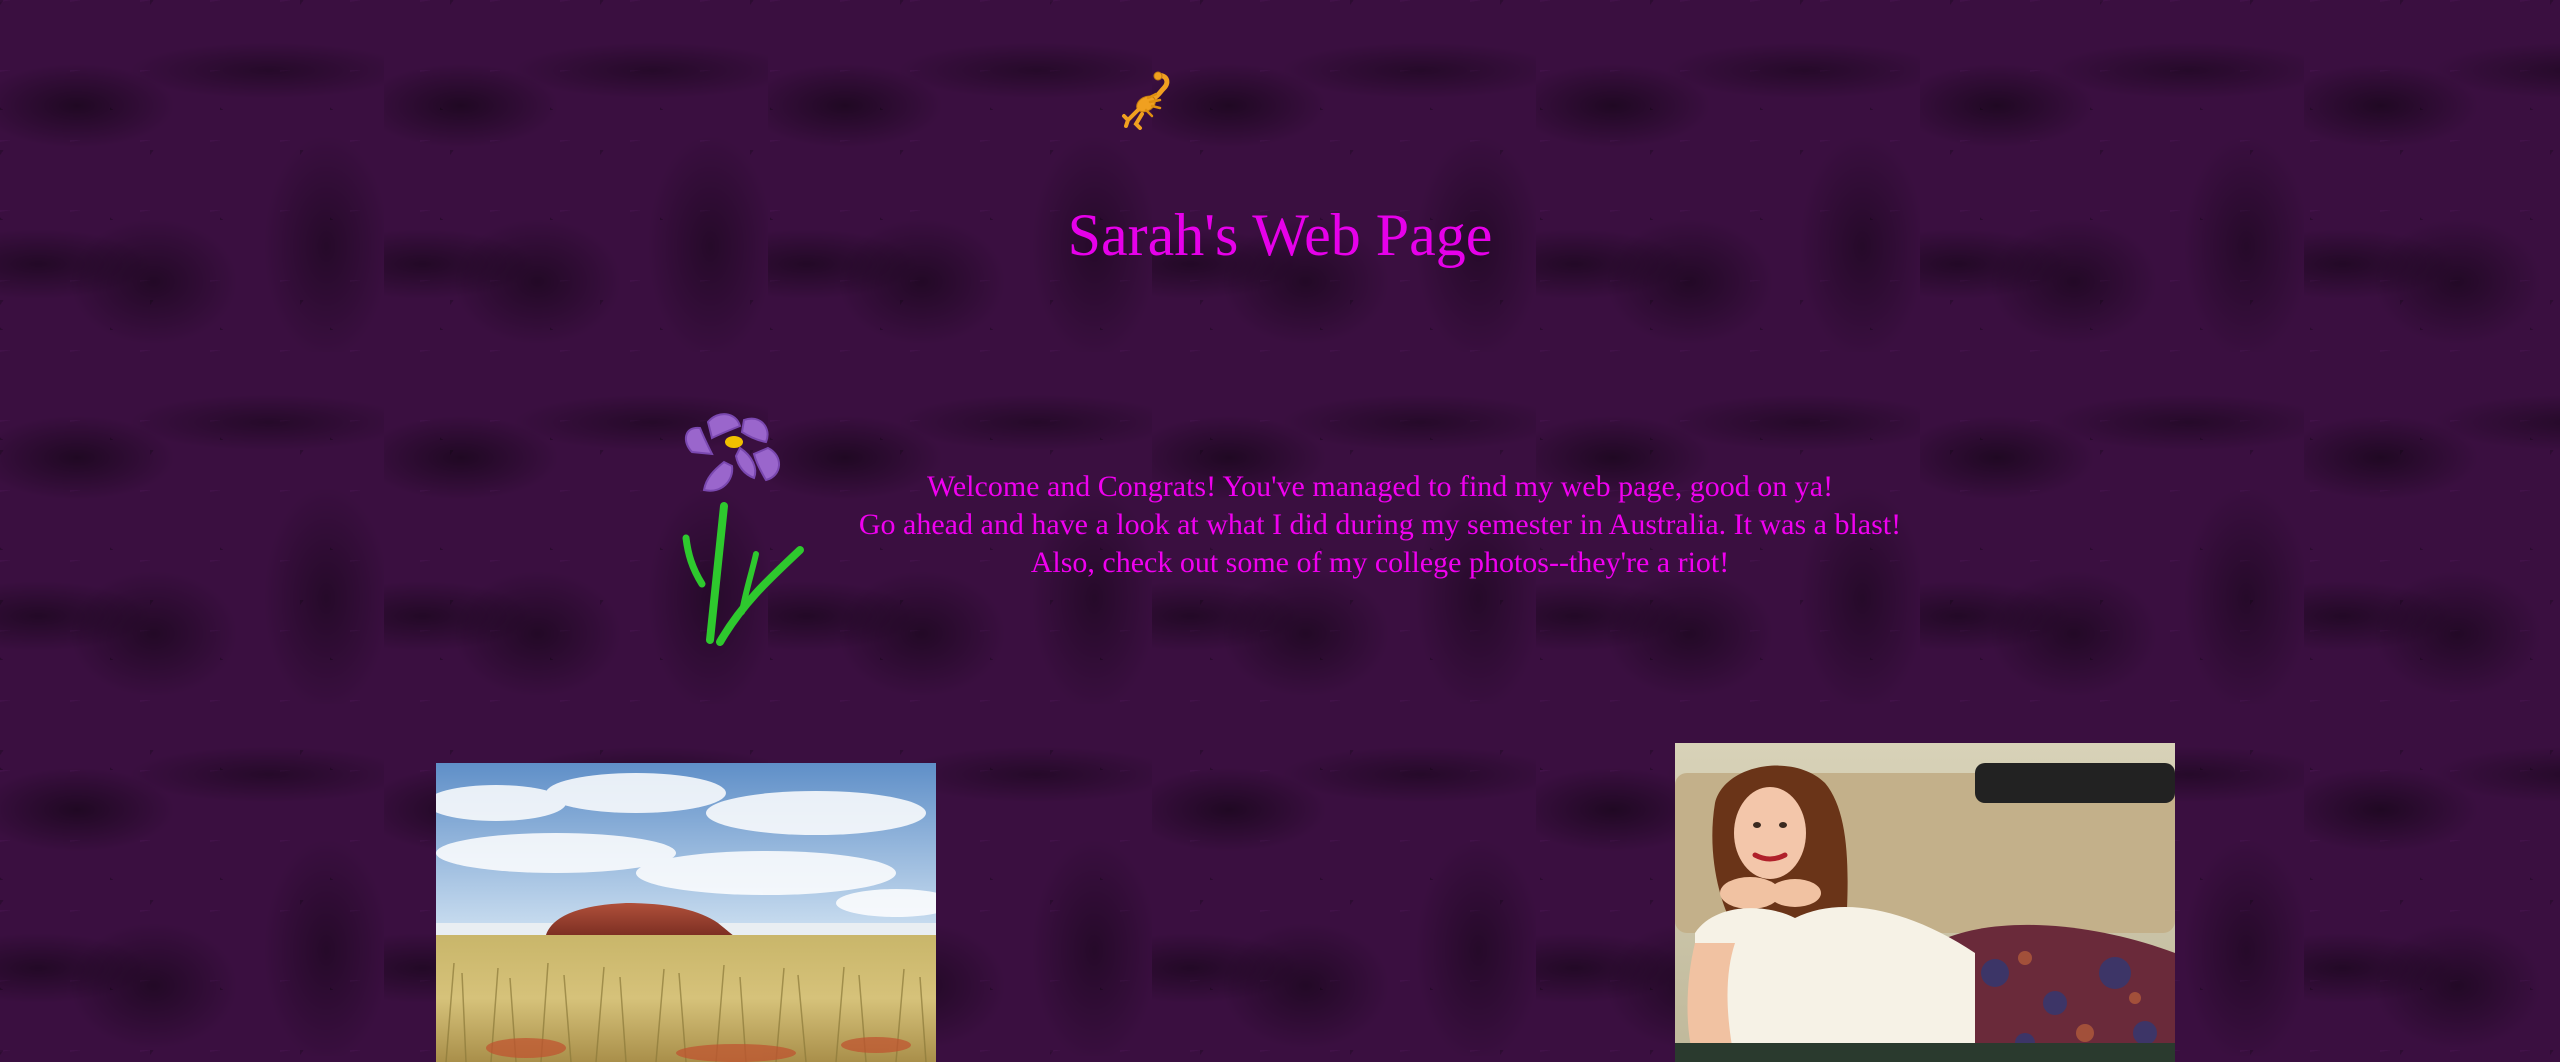 Image resolution: width=2560 pixels, height=1062 pixels. I want to click on scorpion-icon, so click(1146, 100).